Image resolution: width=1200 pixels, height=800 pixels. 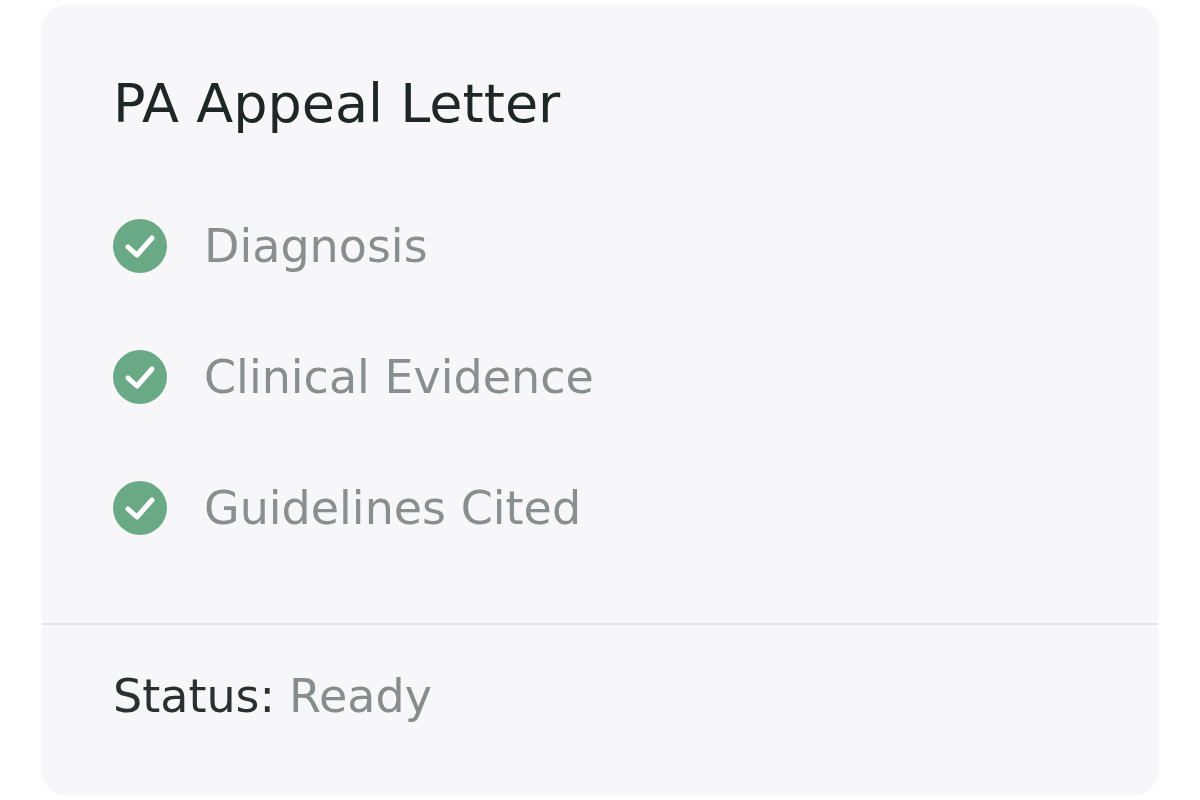 What do you see at coordinates (393, 507) in the screenshot?
I see `checklist-label: Guidelines Cited` at bounding box center [393, 507].